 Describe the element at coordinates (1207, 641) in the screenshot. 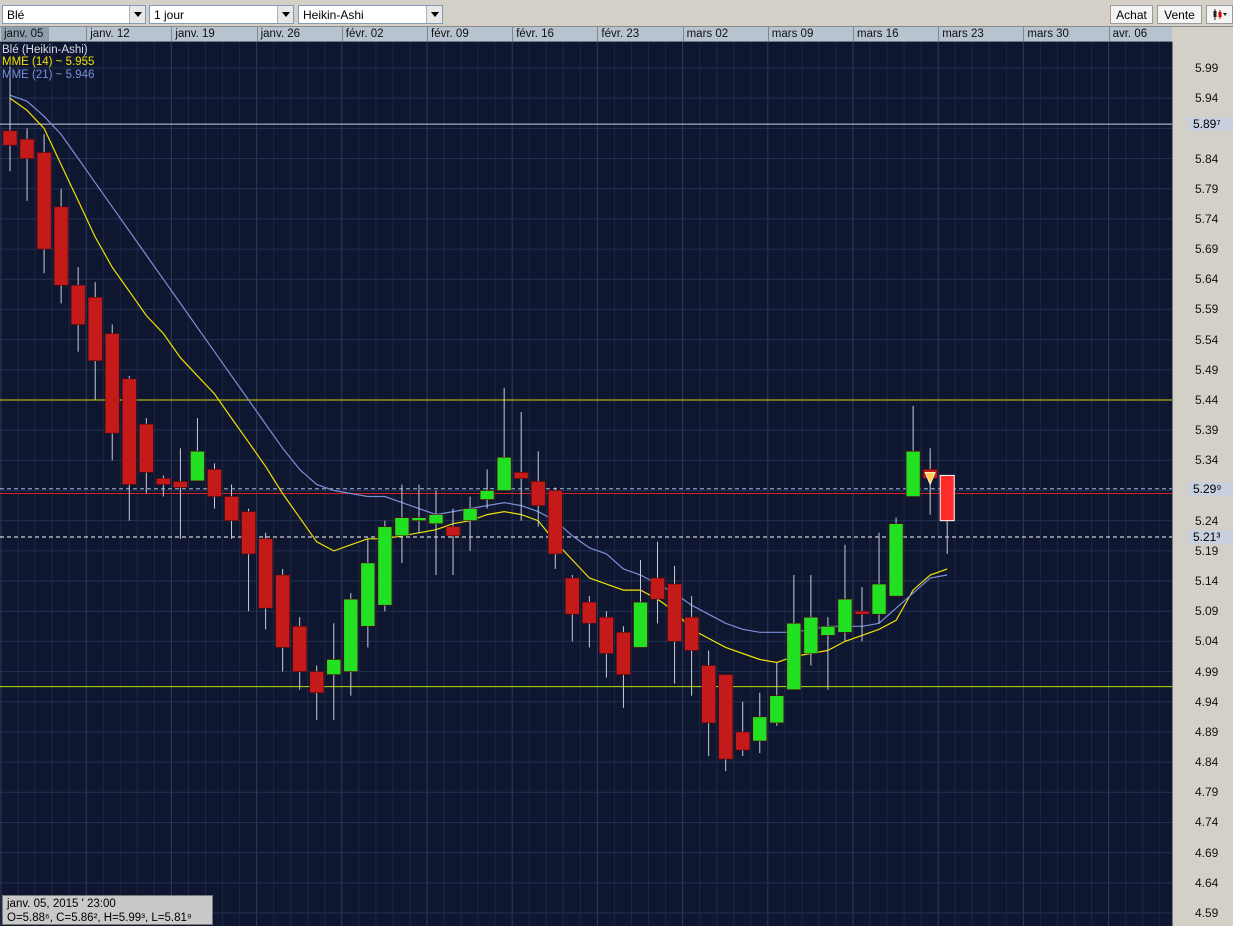

I see `price-tick-label: 5.04` at that location.